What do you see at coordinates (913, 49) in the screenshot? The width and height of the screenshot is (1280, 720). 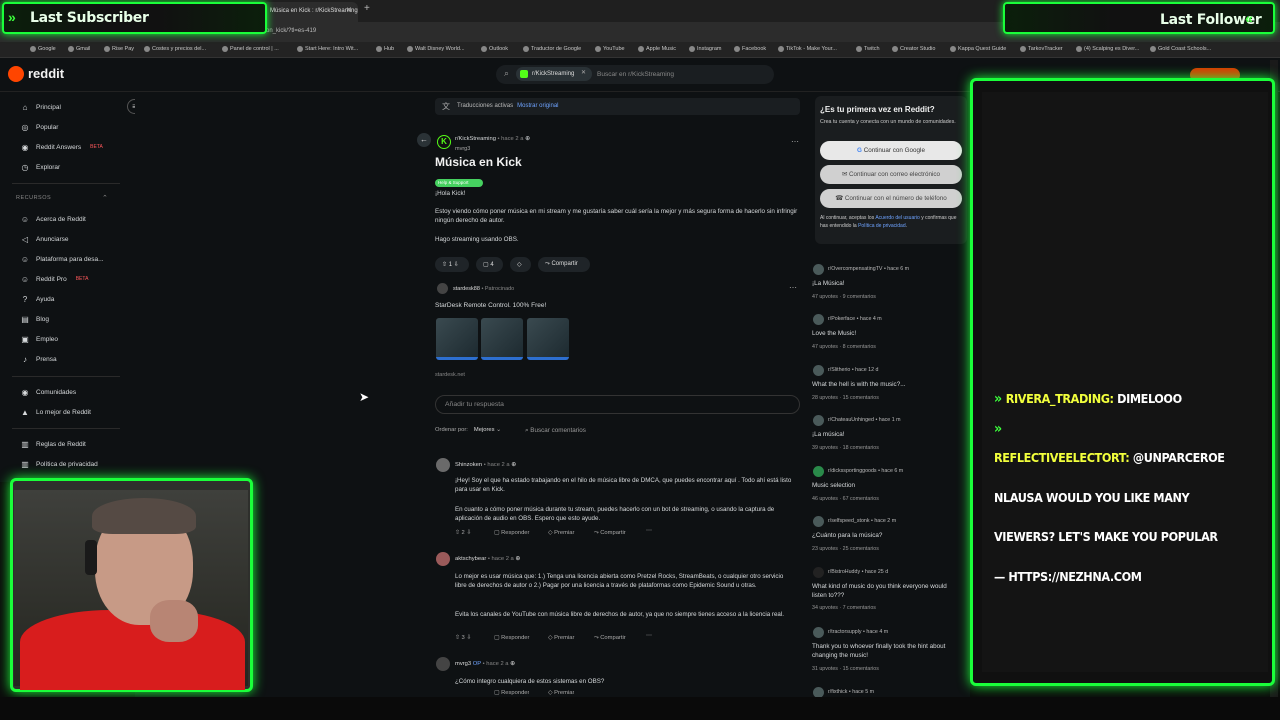 I see `bookmark: Creator Studio` at bounding box center [913, 49].